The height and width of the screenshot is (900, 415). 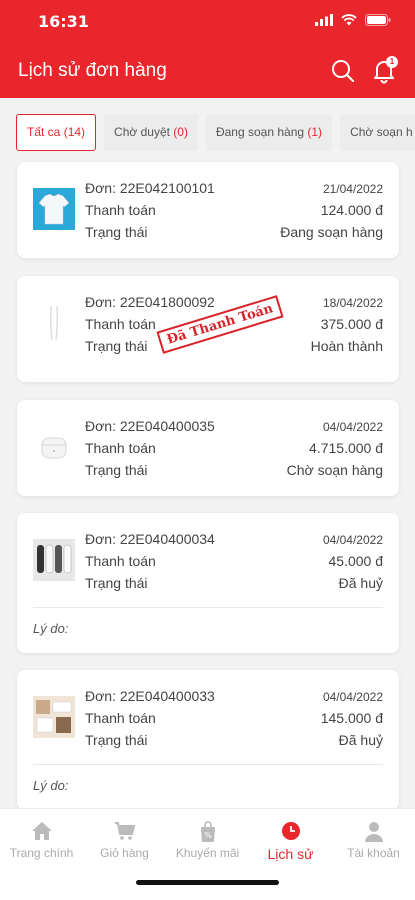 I want to click on tab-all: Tất ca (14), so click(x=56, y=132).